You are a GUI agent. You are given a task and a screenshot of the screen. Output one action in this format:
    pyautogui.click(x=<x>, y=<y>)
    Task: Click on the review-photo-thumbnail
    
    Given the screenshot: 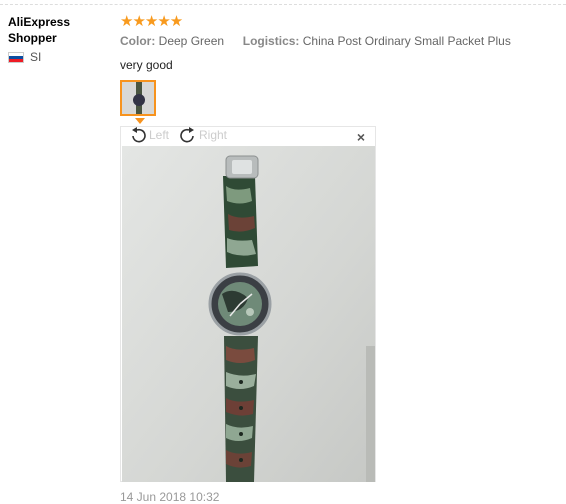 What is the action you would take?
    pyautogui.click(x=138, y=98)
    